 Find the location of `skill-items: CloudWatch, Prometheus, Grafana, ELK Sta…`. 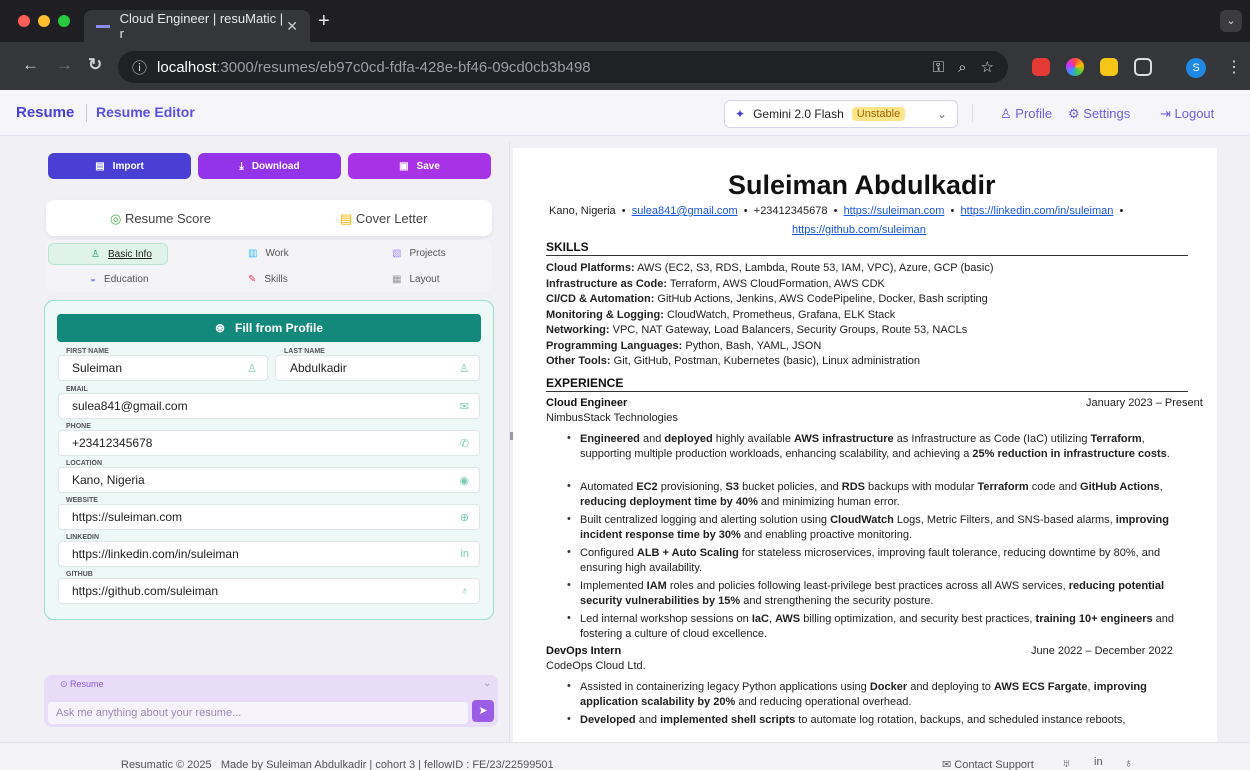

skill-items: CloudWatch, Prometheus, Grafana, ELK Sta… is located at coordinates (779, 314).